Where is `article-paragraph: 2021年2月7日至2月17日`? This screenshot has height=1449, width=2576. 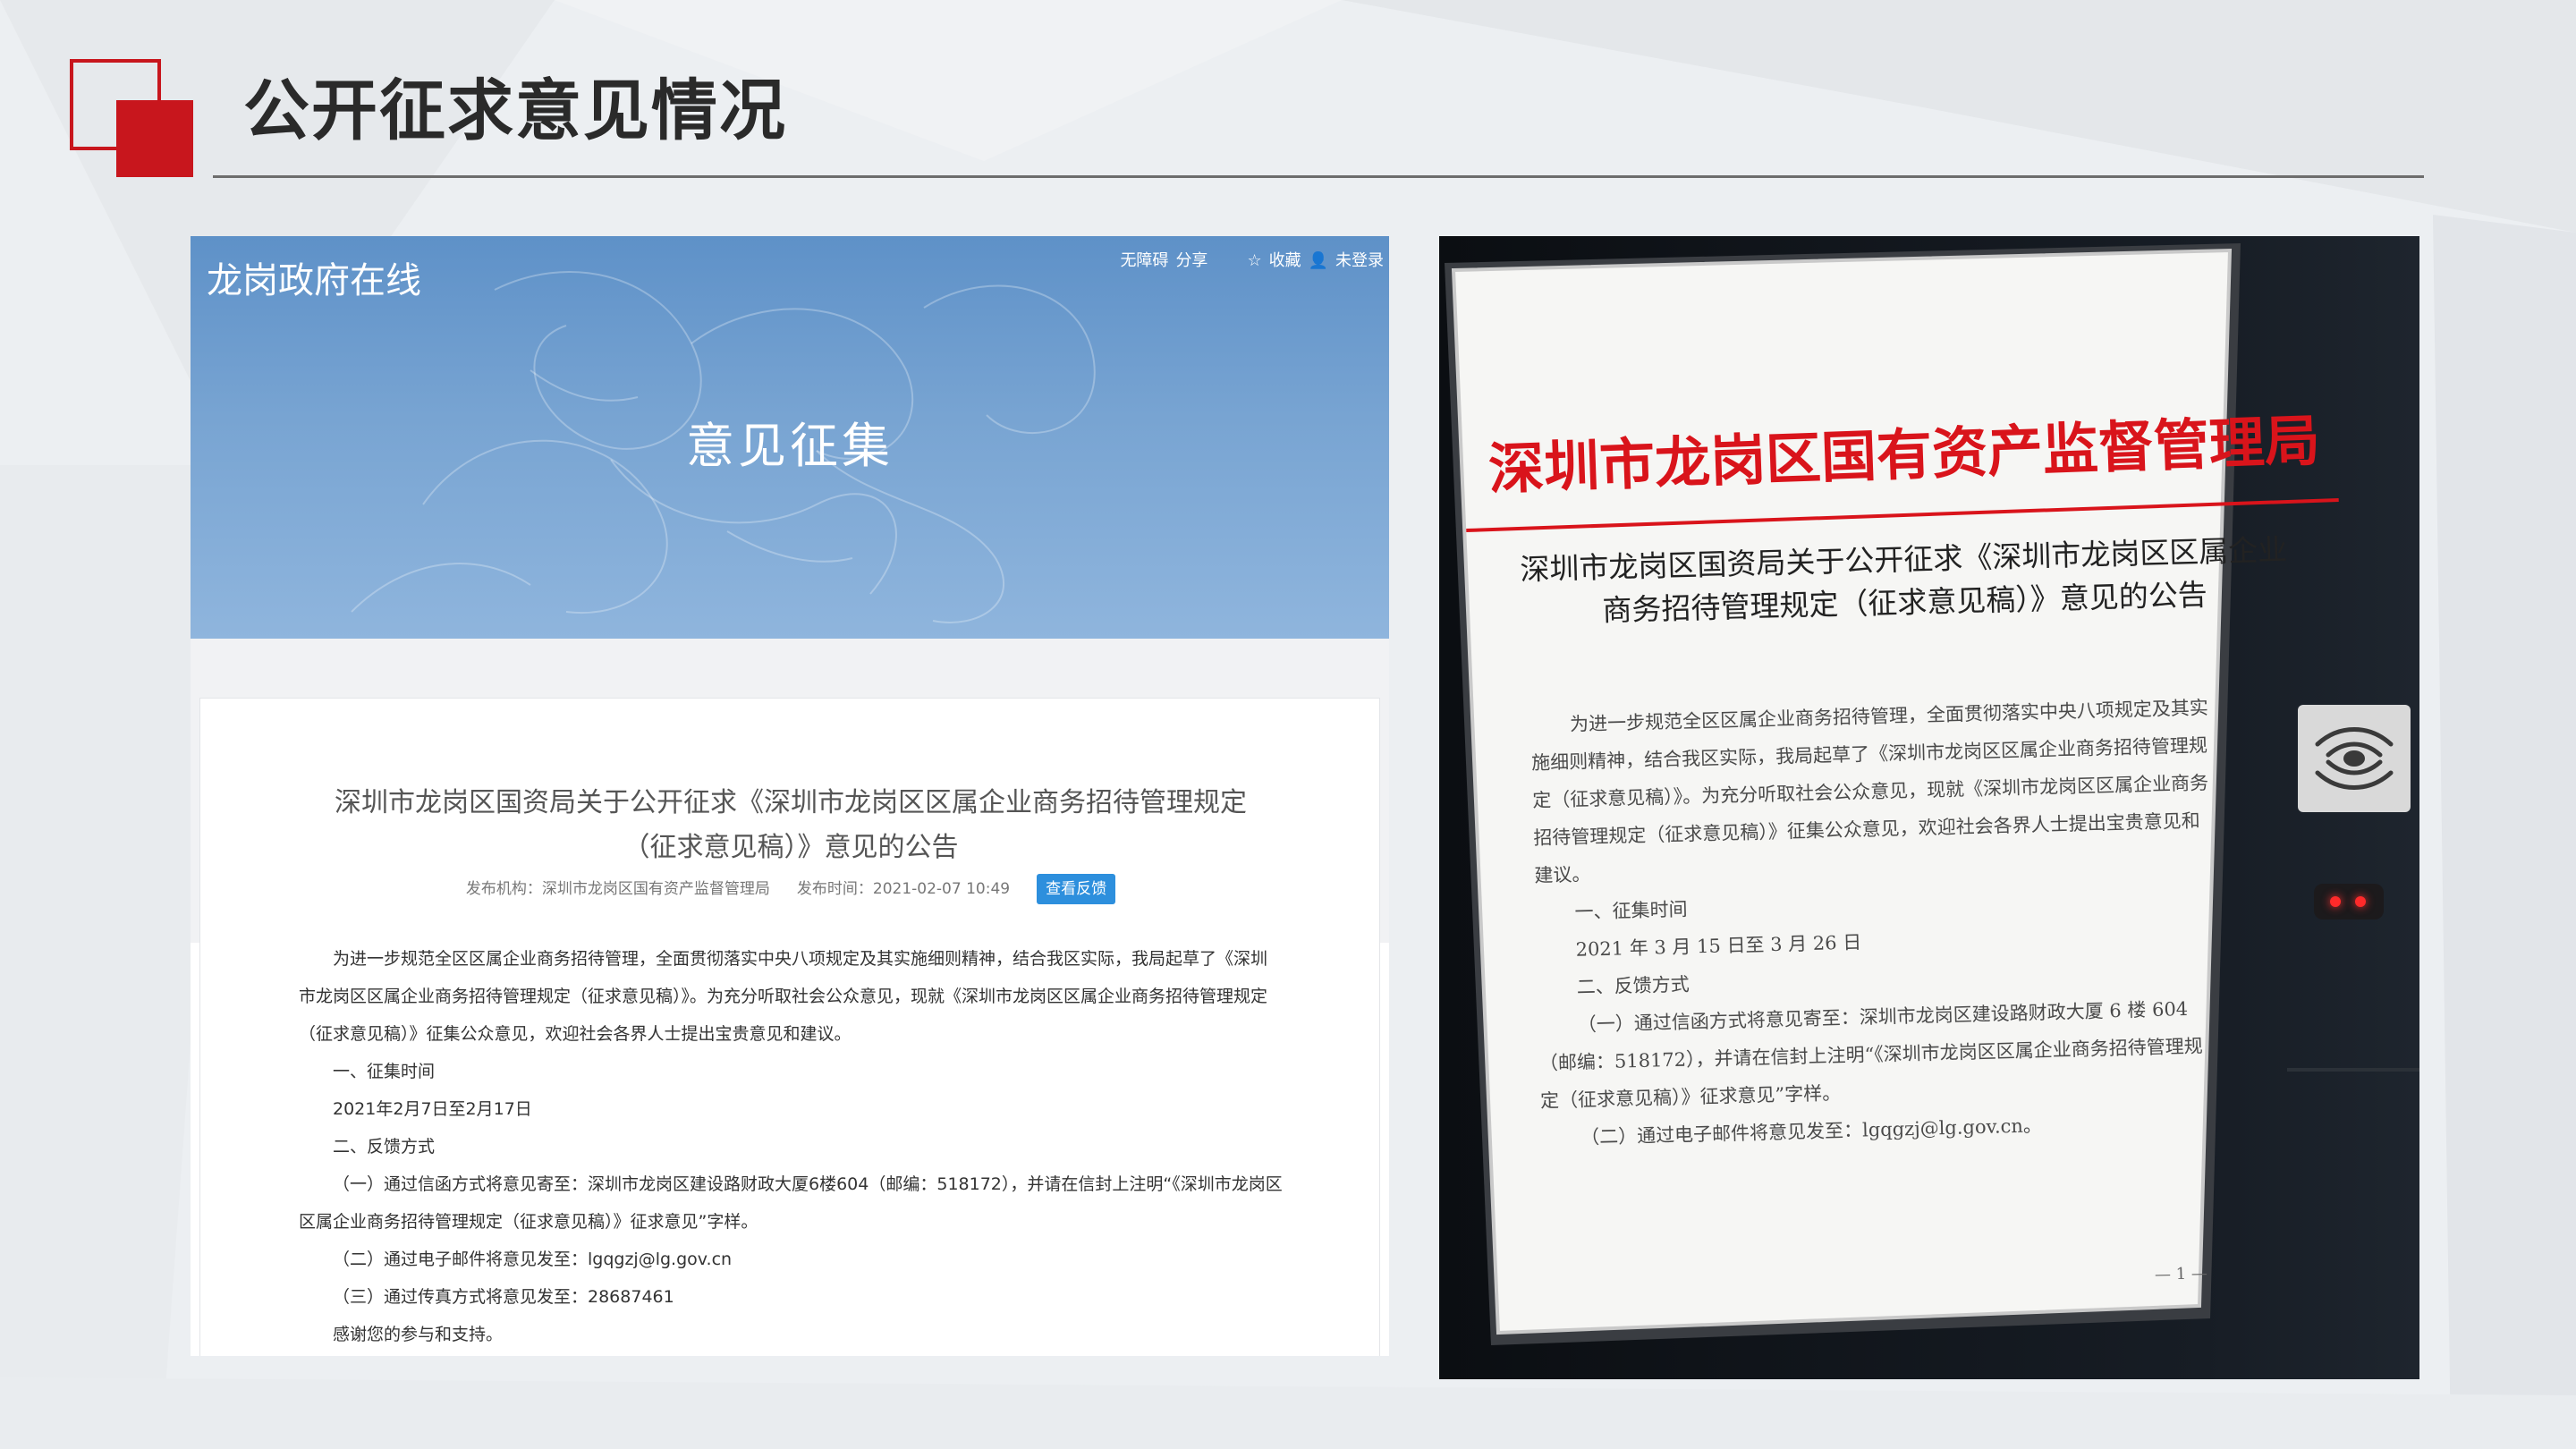
article-paragraph: 2021年2月7日至2月17日 is located at coordinates (432, 1109).